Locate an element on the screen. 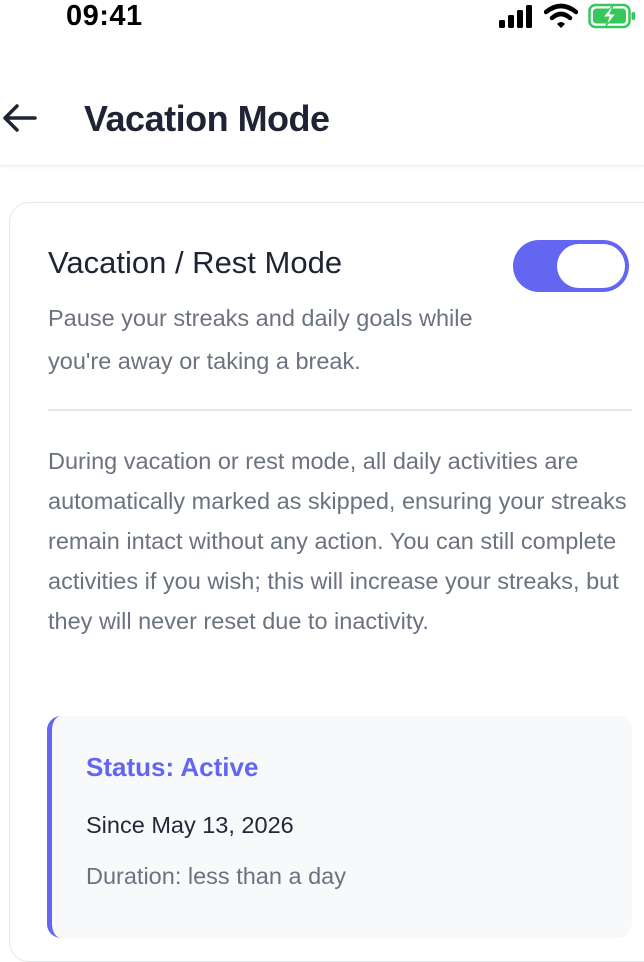  wifi-icon is located at coordinates (561, 15).